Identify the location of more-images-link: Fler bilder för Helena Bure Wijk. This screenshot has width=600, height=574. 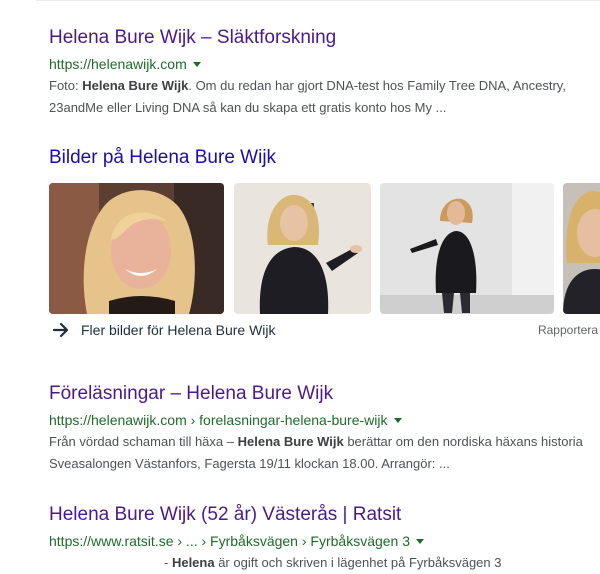
(178, 330).